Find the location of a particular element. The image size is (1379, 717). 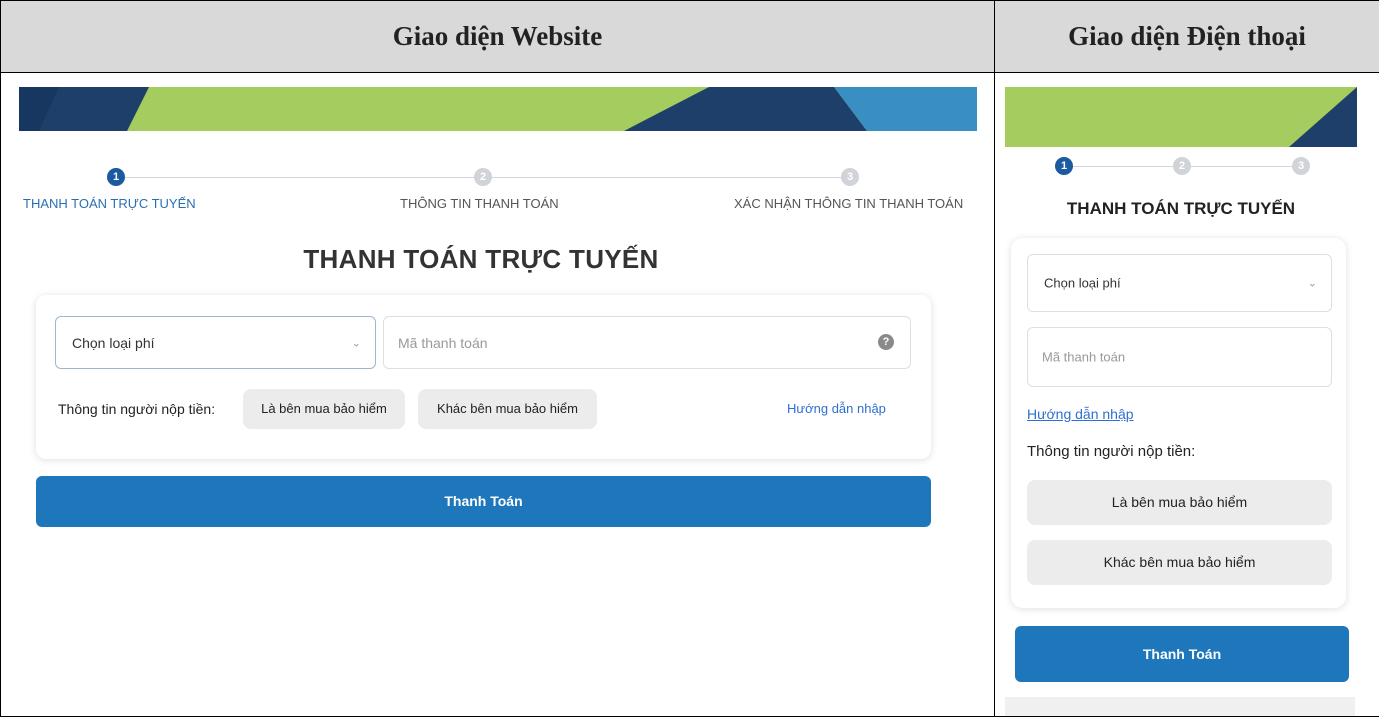

payment-code-input: Mã thanh toán ? is located at coordinates (647, 342).